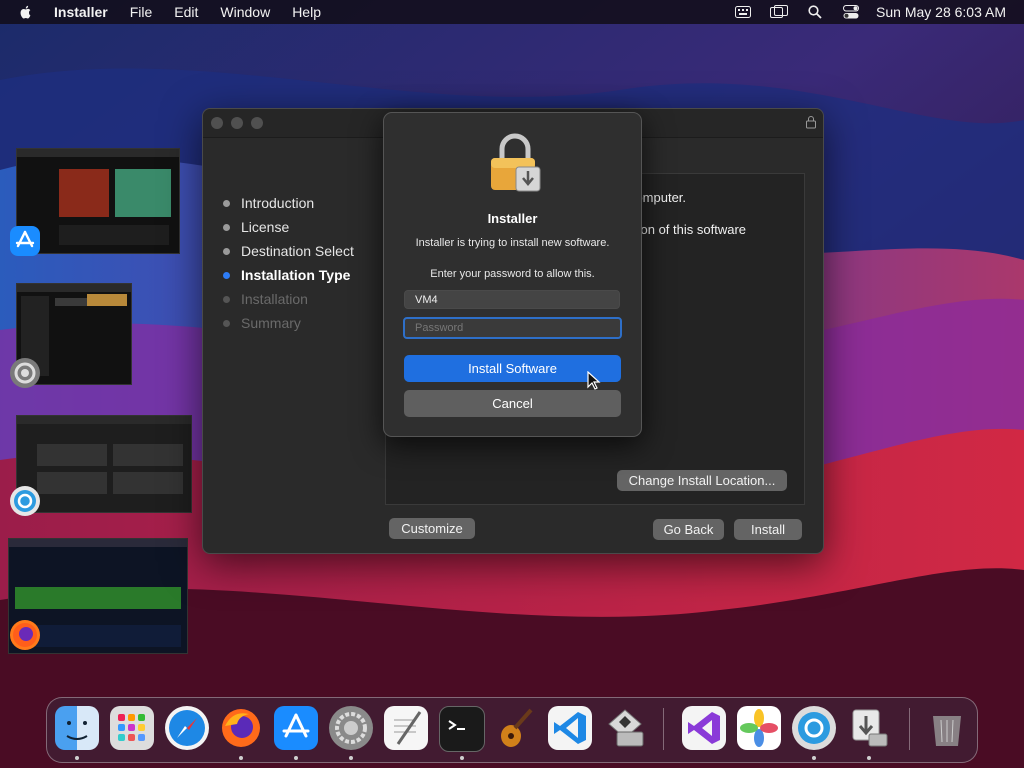 This screenshot has height=768, width=1024. What do you see at coordinates (265, 299) in the screenshot?
I see `step-installation: Installation` at bounding box center [265, 299].